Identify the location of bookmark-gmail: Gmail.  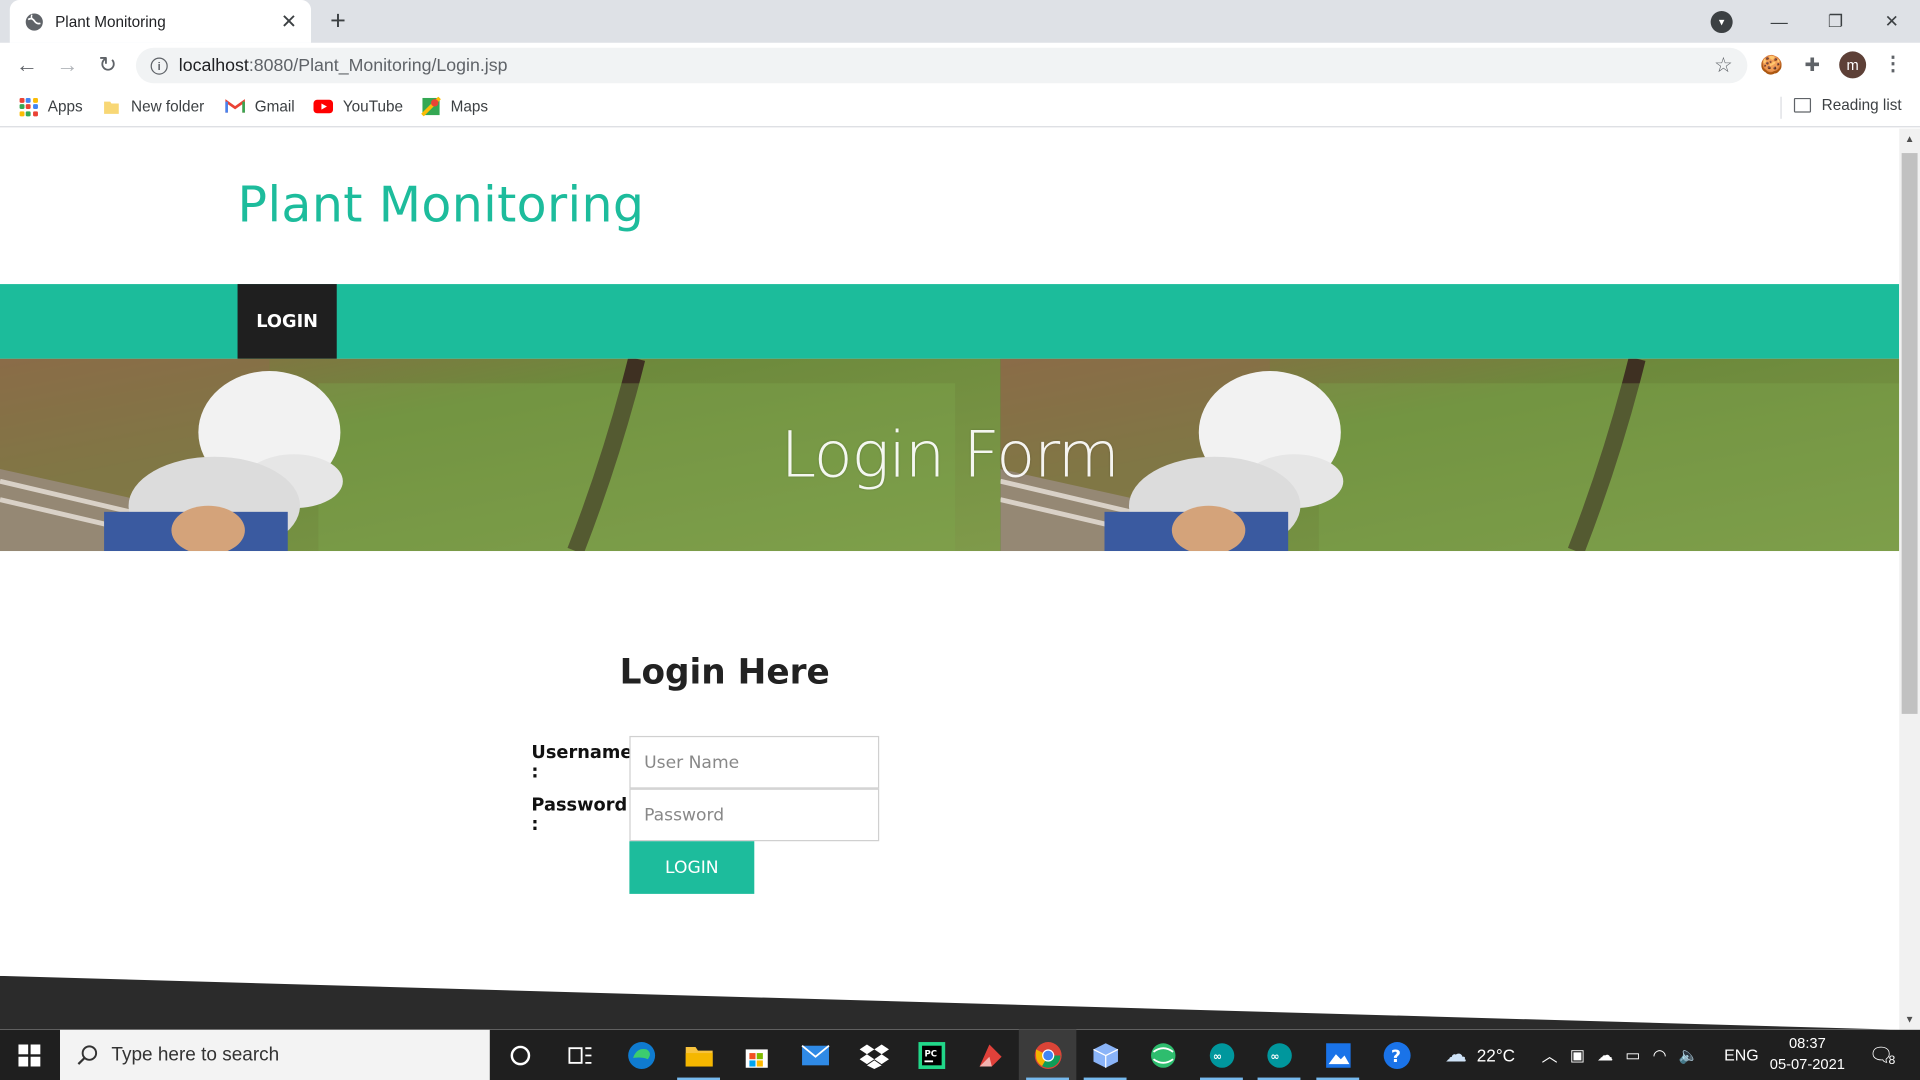
(260, 107).